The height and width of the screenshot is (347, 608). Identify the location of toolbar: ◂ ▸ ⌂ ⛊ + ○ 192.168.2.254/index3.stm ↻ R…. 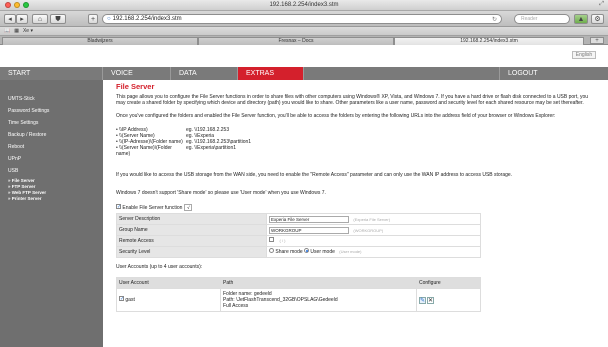
(304, 19).